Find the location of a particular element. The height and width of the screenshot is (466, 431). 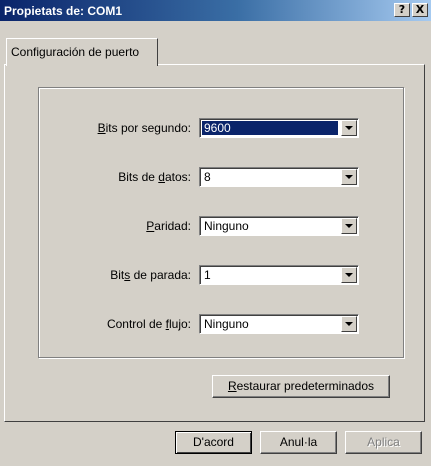

bits-per-second-select: 9600 is located at coordinates (279, 128).